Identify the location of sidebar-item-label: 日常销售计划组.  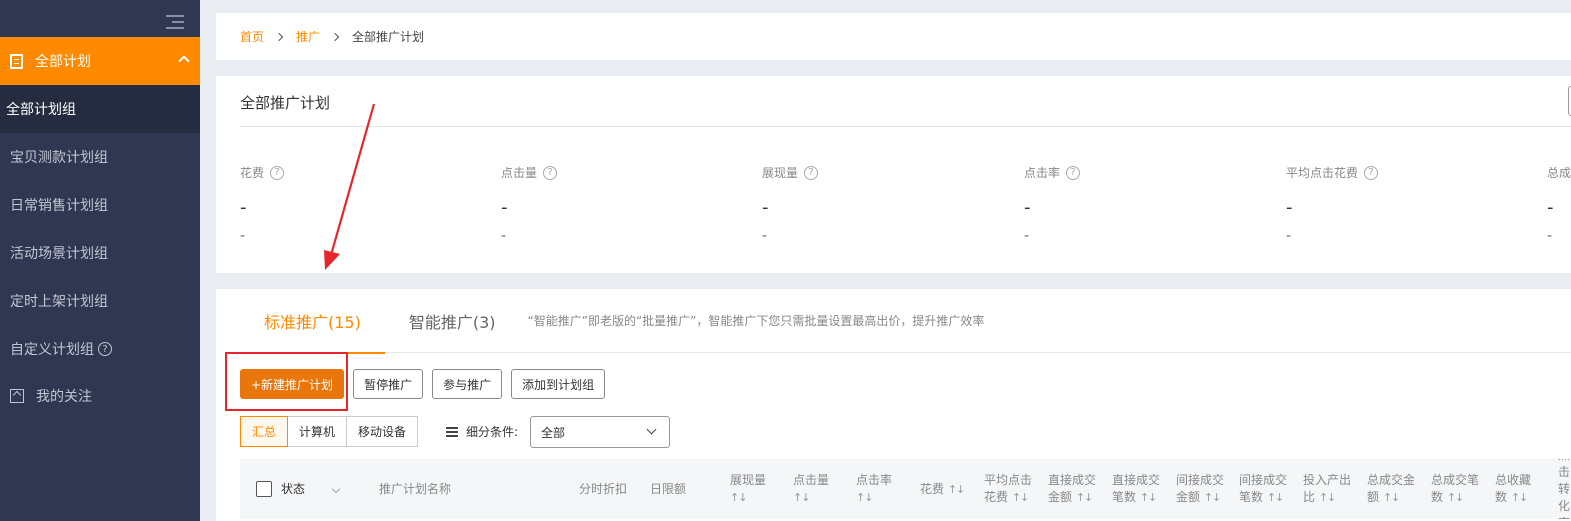
(59, 206).